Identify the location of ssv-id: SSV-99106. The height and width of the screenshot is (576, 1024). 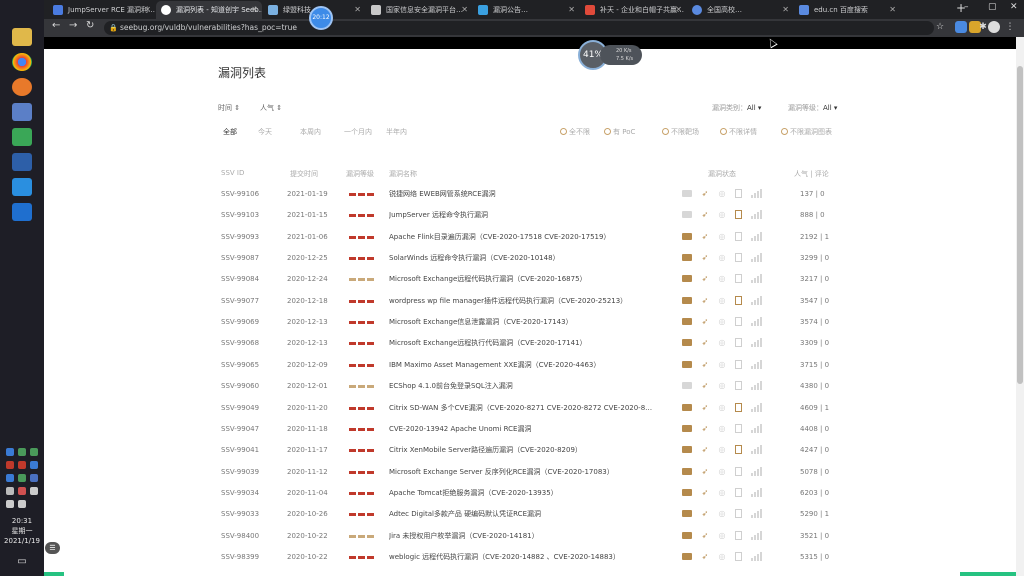
(240, 194).